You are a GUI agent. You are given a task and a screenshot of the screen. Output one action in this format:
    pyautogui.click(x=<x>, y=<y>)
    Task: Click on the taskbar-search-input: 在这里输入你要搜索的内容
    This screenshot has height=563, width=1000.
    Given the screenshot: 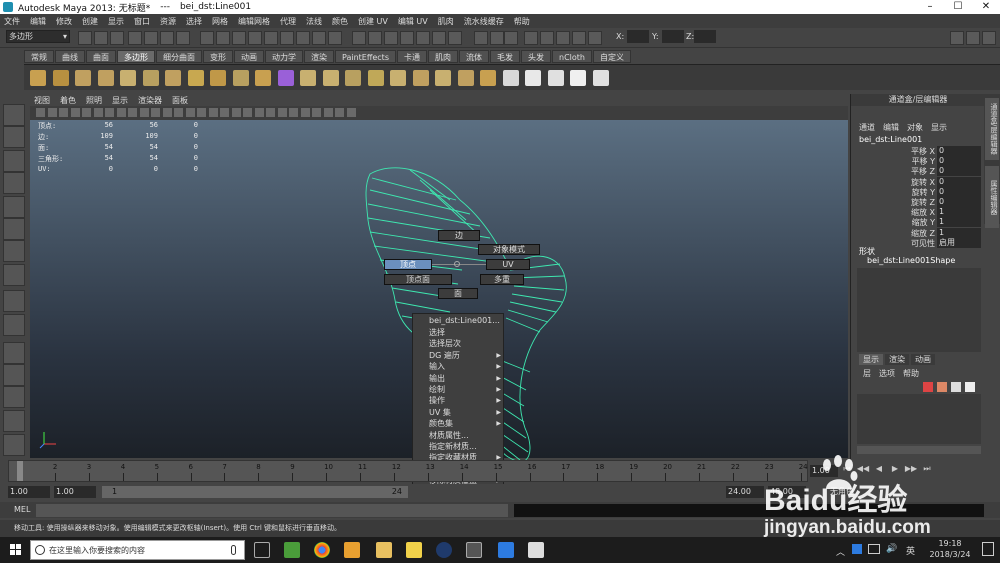 What is the action you would take?
    pyautogui.click(x=137, y=550)
    